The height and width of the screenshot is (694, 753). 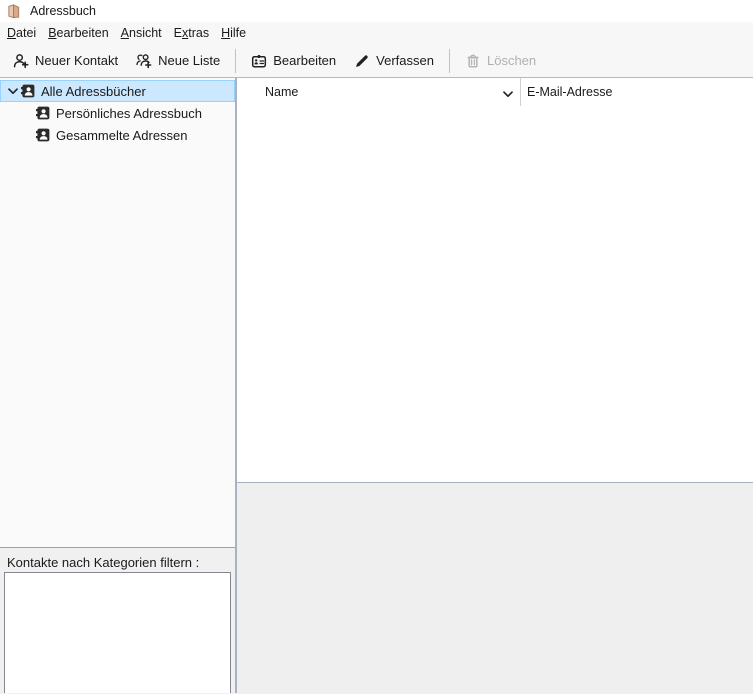 What do you see at coordinates (379, 92) in the screenshot?
I see `column-header-name: Name` at bounding box center [379, 92].